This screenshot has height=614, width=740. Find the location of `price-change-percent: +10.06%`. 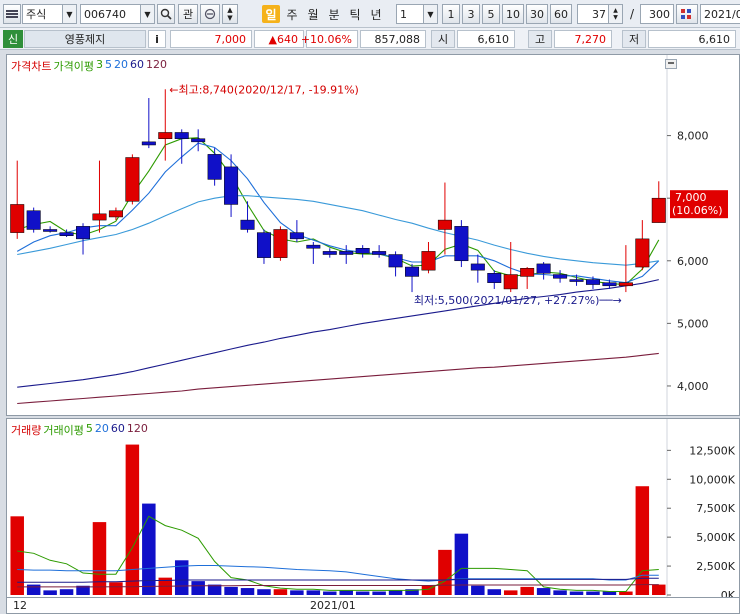

price-change-percent: +10.06% is located at coordinates (329, 39).